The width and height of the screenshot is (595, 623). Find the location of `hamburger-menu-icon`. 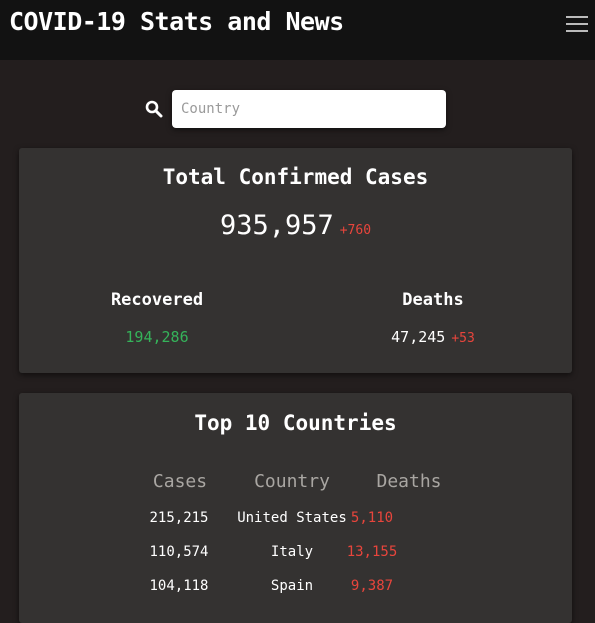

hamburger-menu-icon is located at coordinates (577, 24).